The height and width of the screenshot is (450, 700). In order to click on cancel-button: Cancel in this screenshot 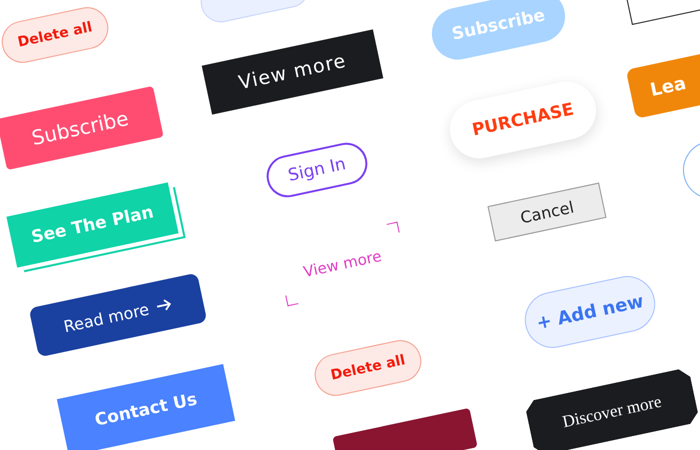, I will do `click(547, 212)`.